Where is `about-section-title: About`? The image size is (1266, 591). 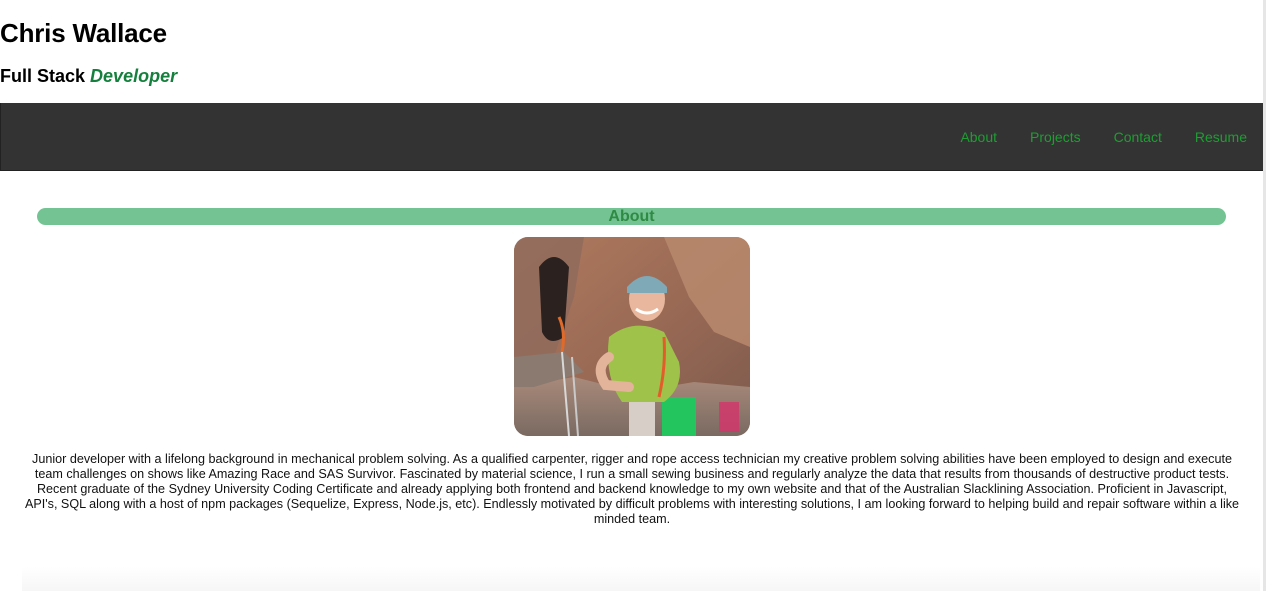 about-section-title: About is located at coordinates (631, 216).